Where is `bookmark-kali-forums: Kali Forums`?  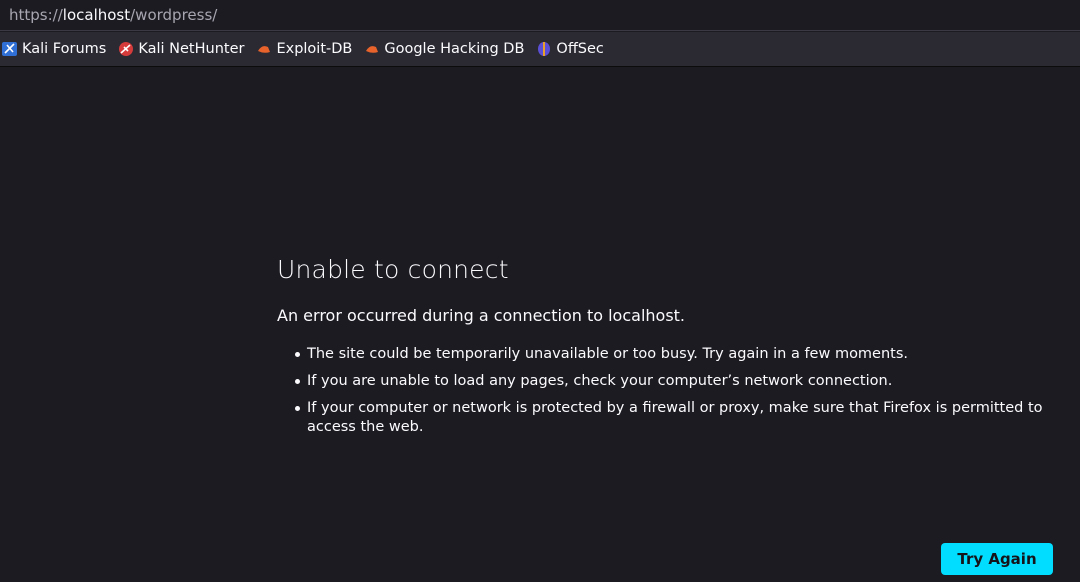
bookmark-kali-forums: Kali Forums is located at coordinates (54, 49).